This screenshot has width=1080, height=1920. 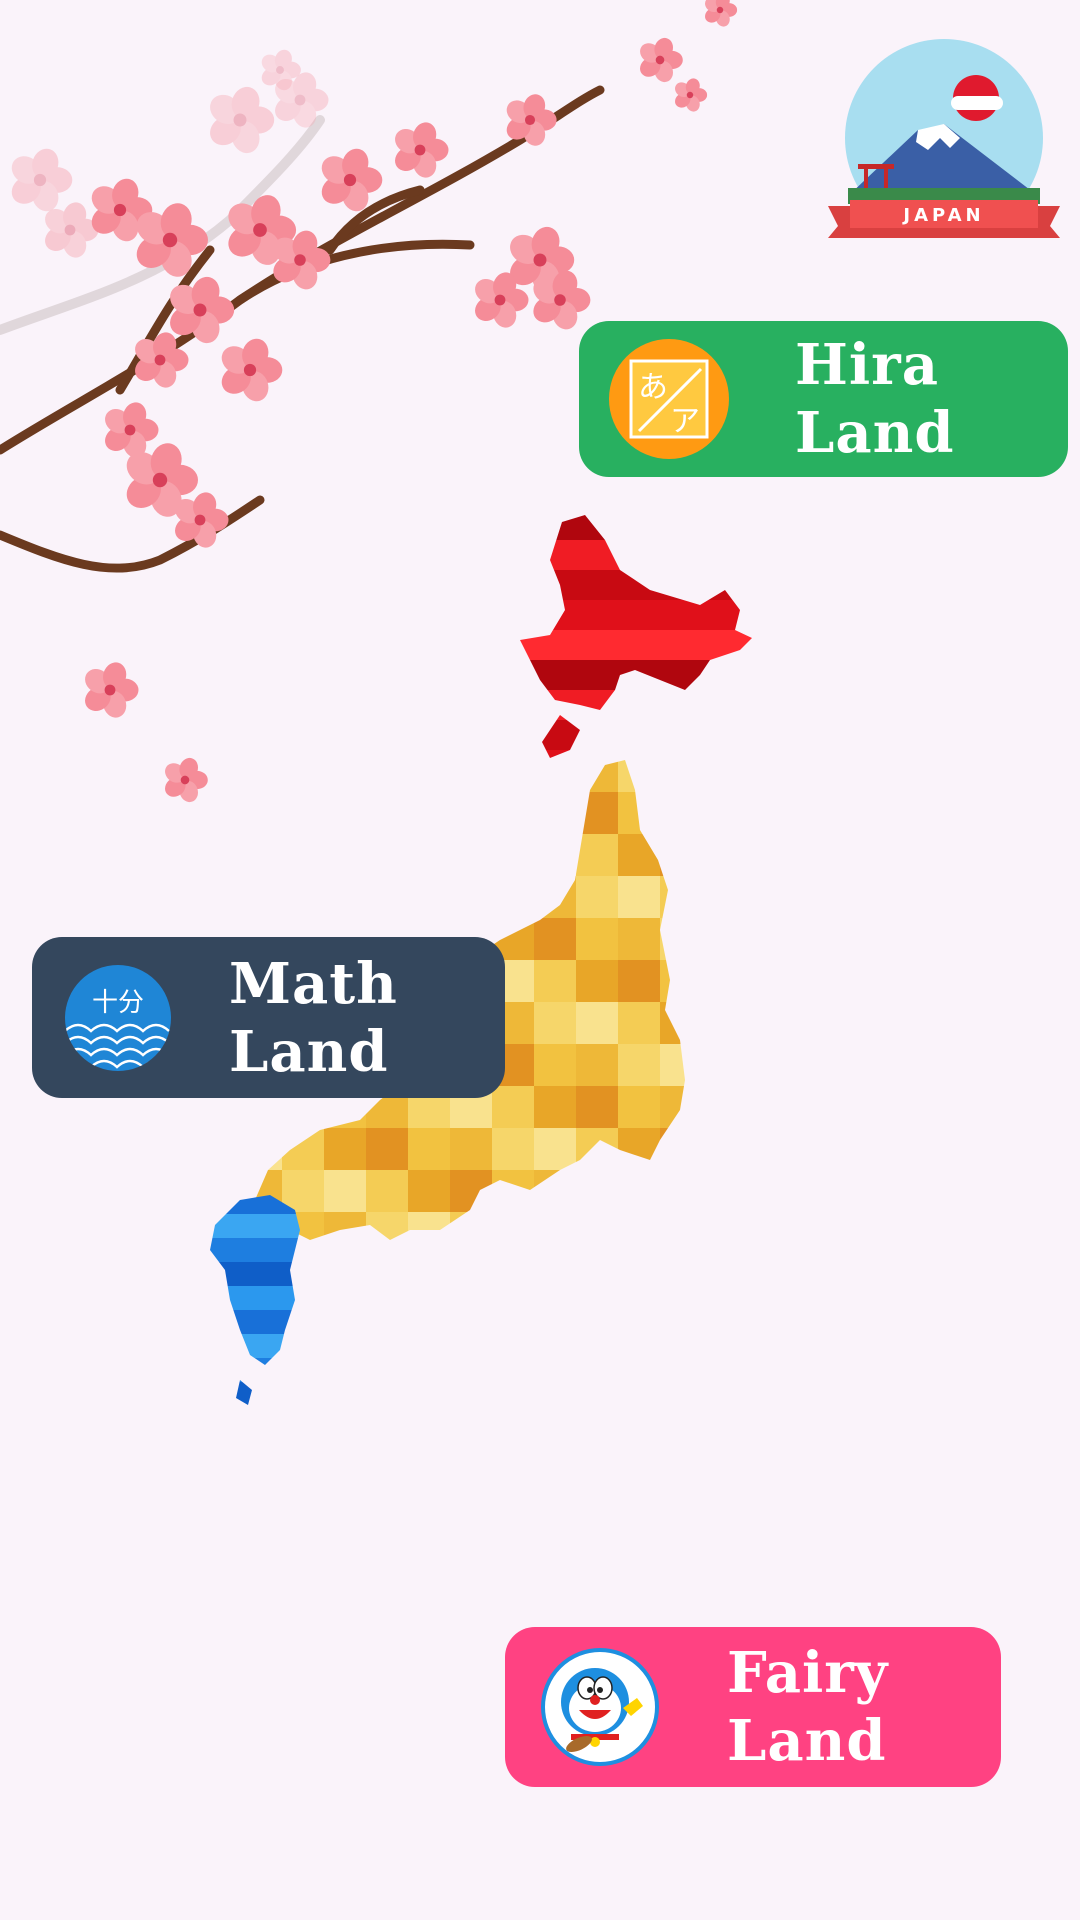 I want to click on doraemon-icon, so click(x=600, y=1707).